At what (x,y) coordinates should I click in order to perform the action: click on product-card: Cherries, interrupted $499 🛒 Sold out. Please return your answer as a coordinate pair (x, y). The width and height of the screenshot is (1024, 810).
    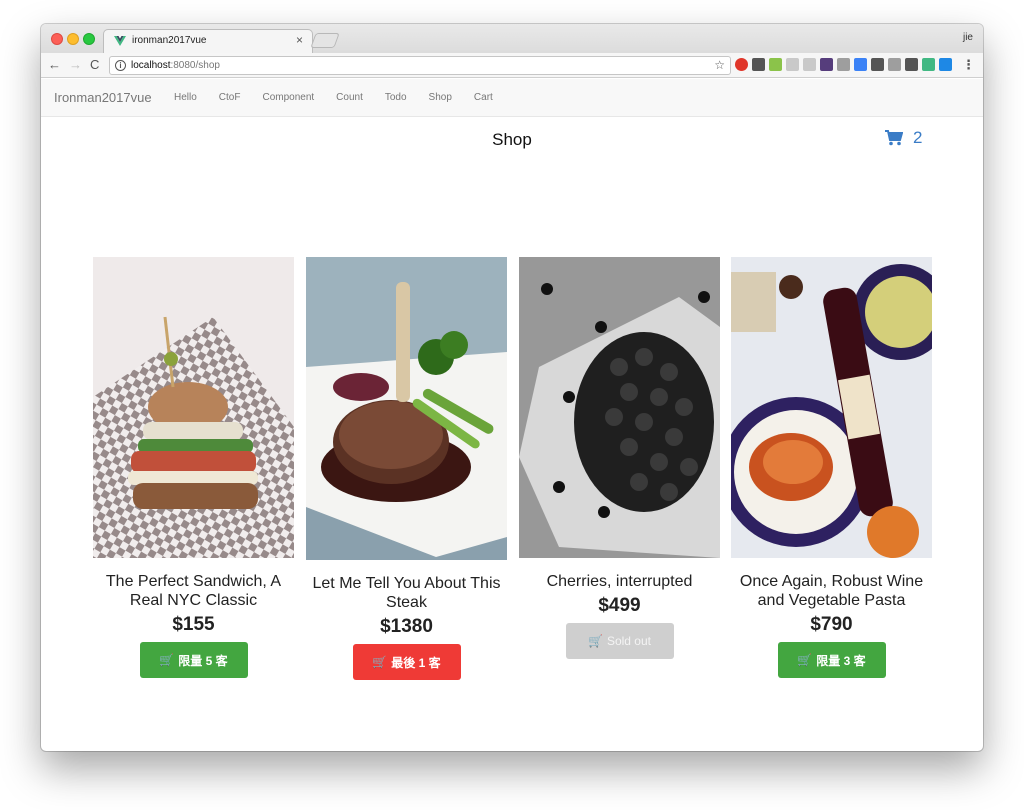
    Looking at the image, I should click on (619, 458).